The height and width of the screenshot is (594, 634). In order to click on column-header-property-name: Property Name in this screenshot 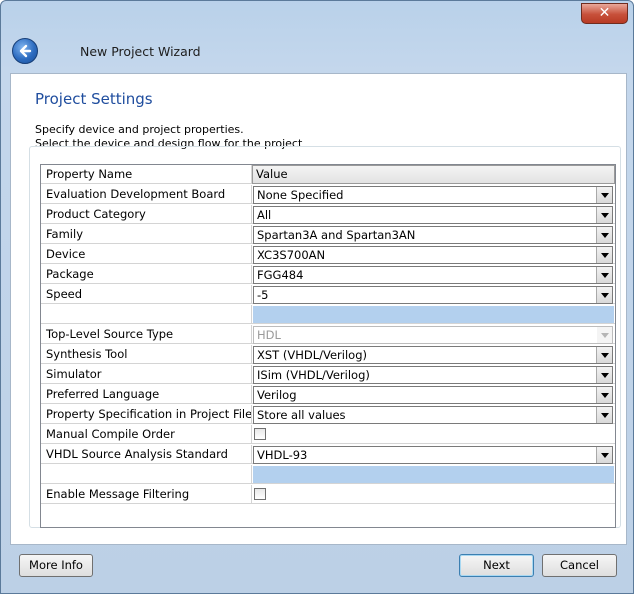, I will do `click(146, 174)`.